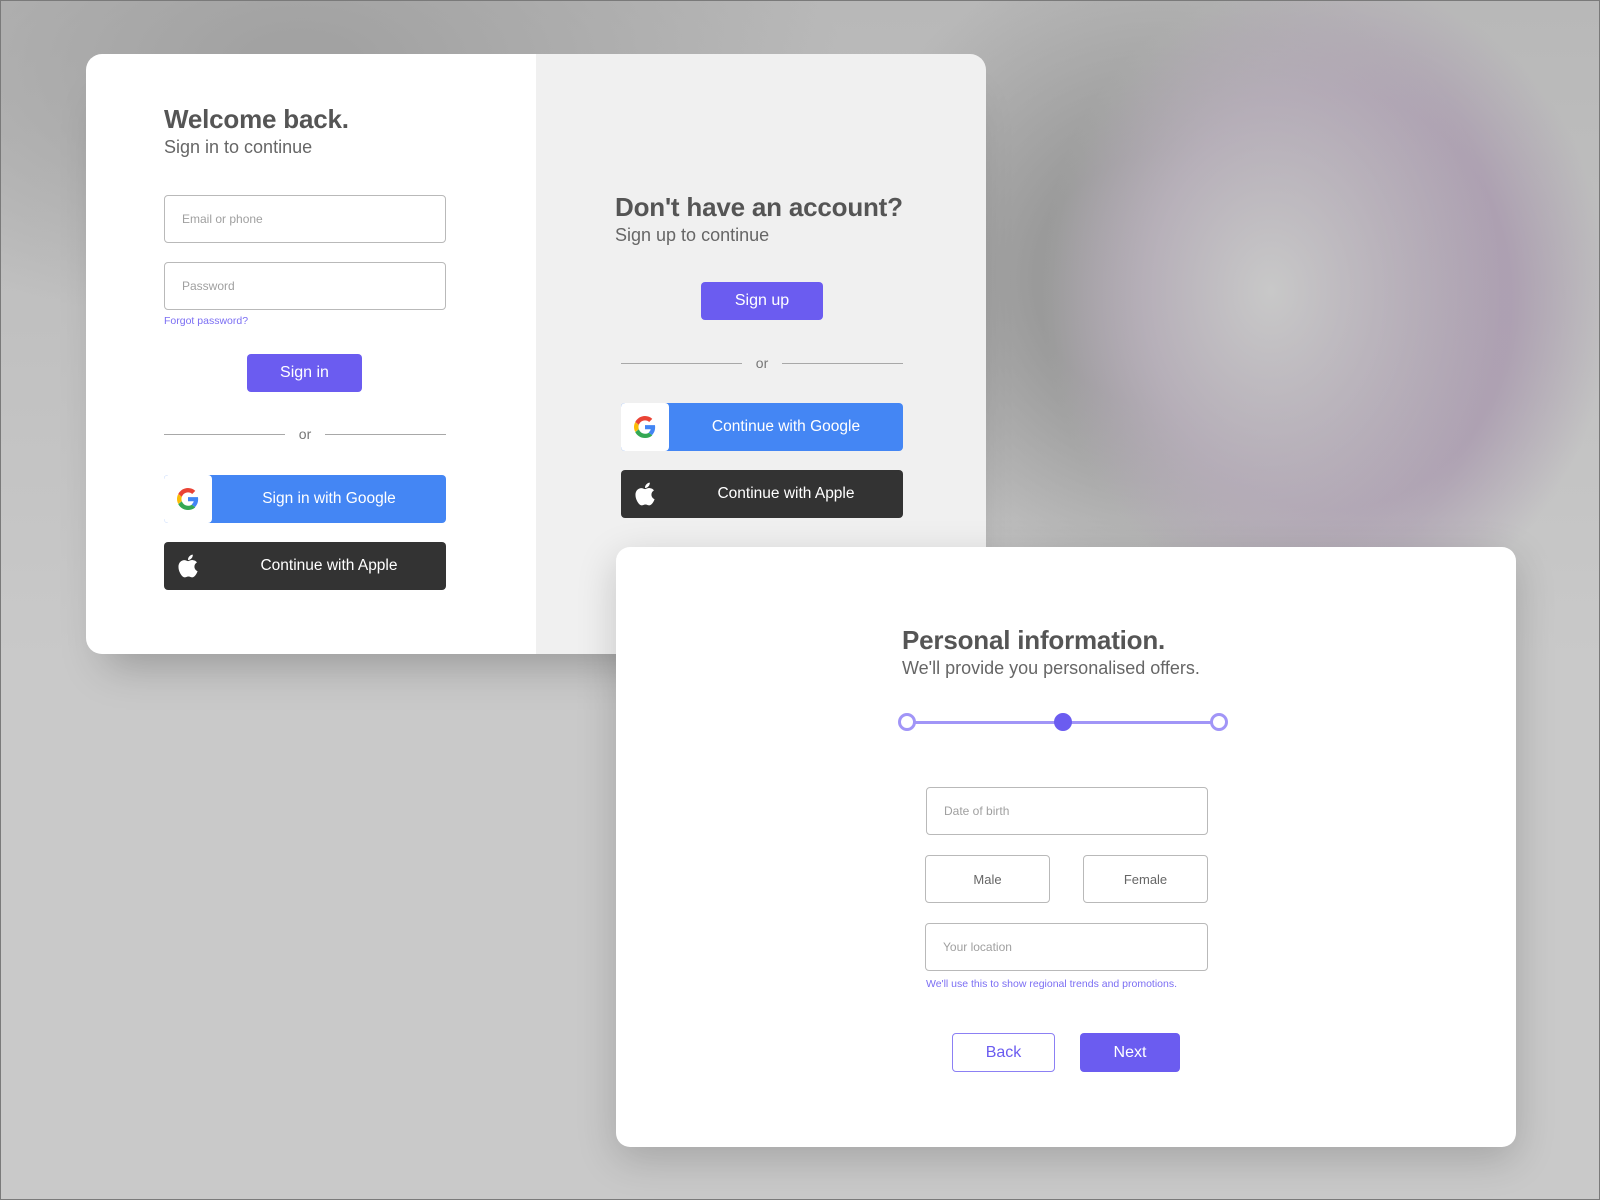 This screenshot has height=1200, width=1600. What do you see at coordinates (762, 301) in the screenshot?
I see `sign-up-button: Sign up` at bounding box center [762, 301].